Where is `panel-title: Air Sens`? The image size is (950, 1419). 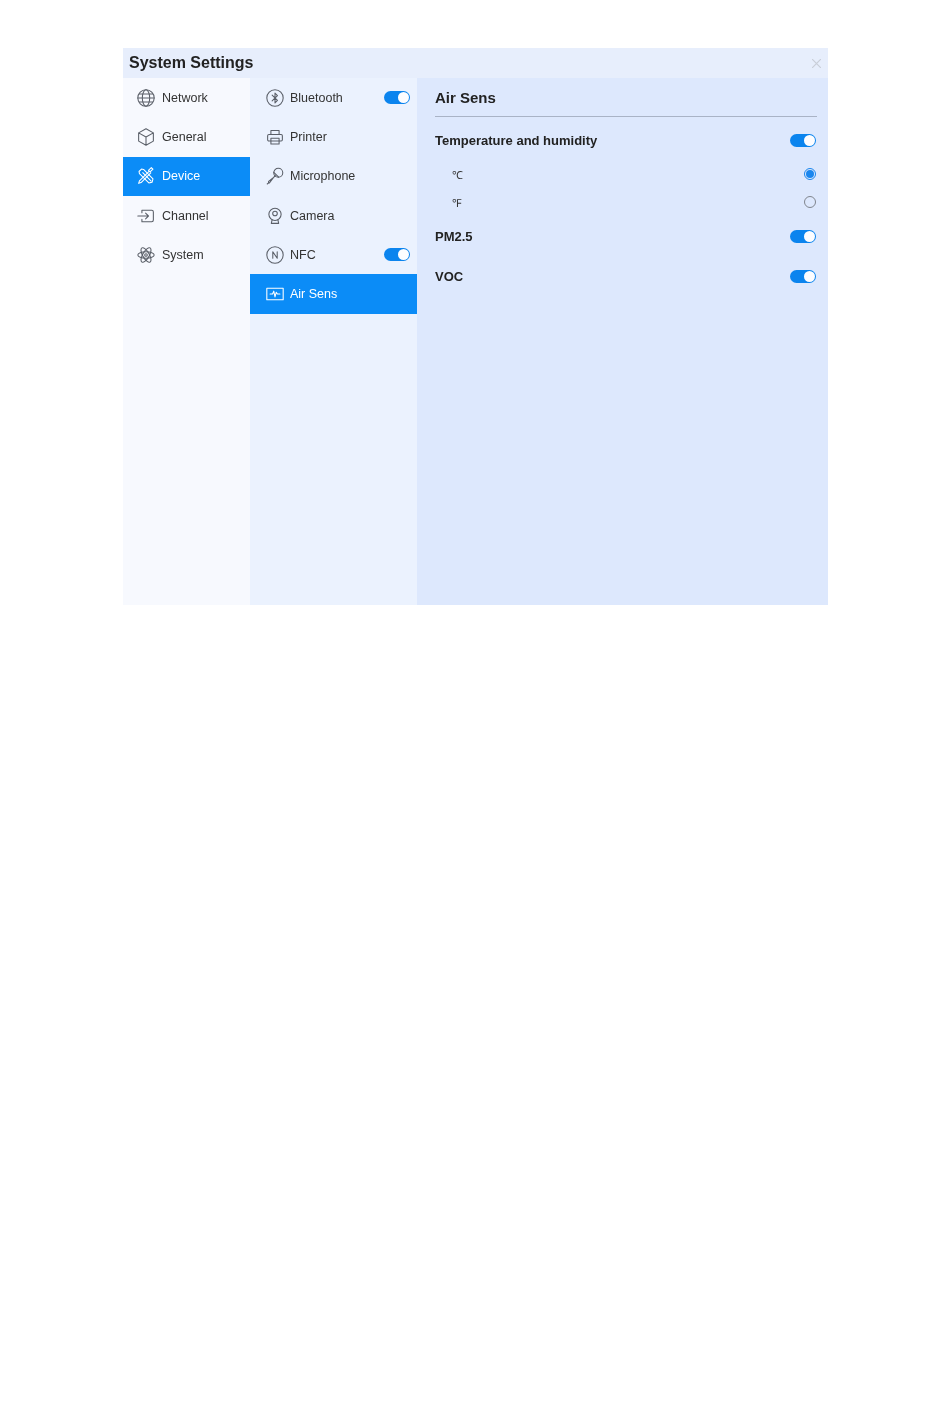
panel-title: Air Sens is located at coordinates (465, 97).